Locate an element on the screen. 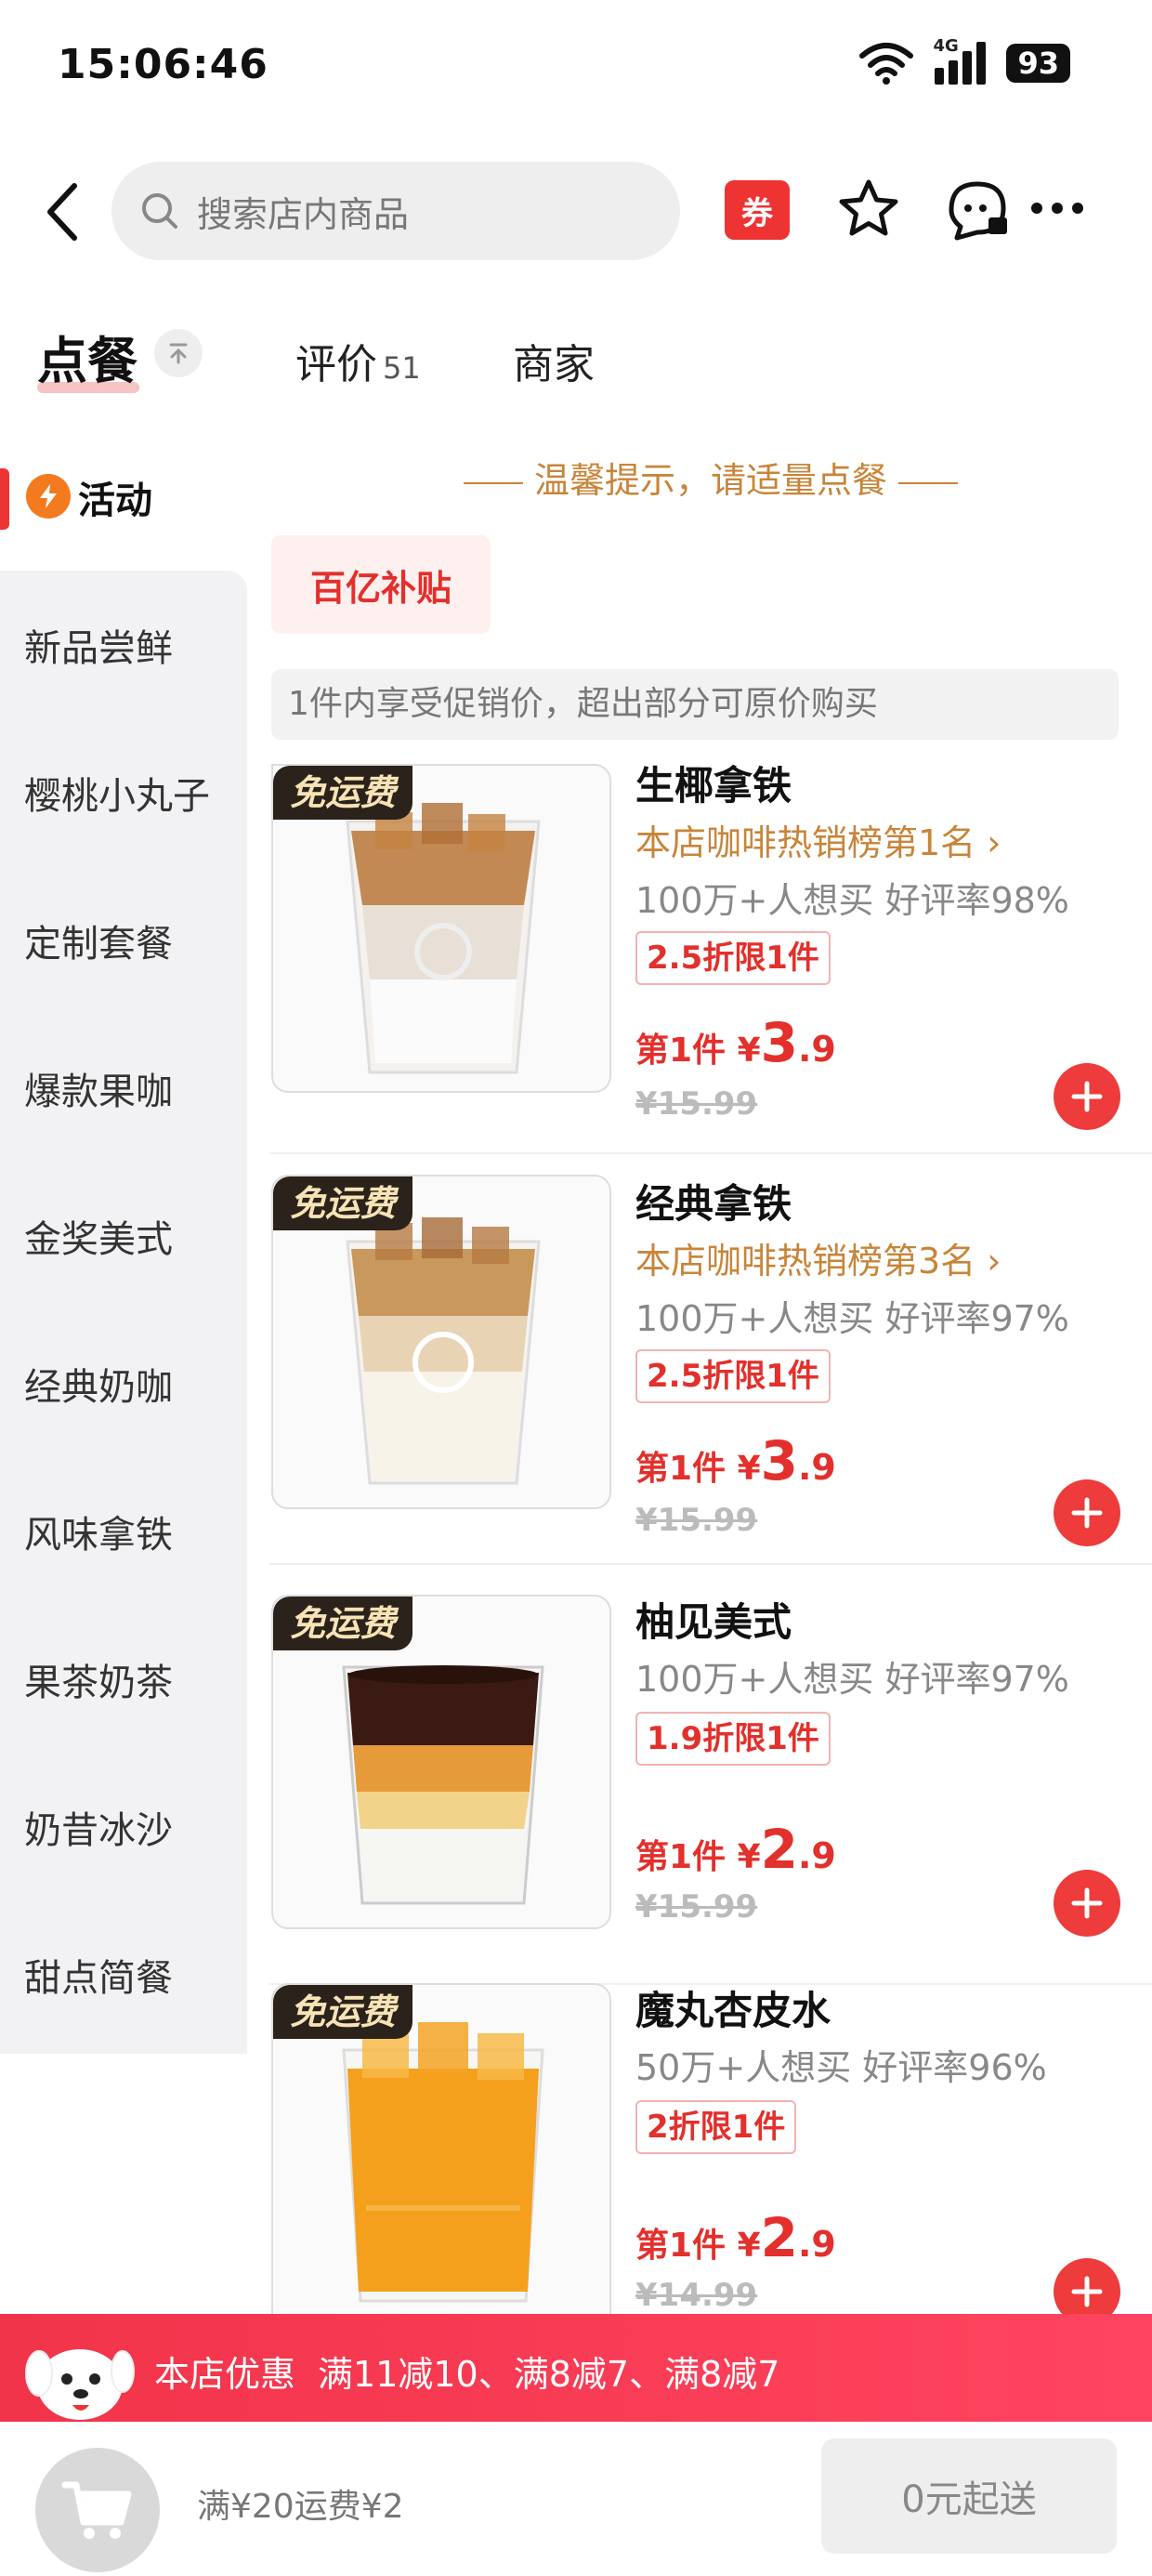  tab-reviews-label: 评价 is located at coordinates (336, 364).